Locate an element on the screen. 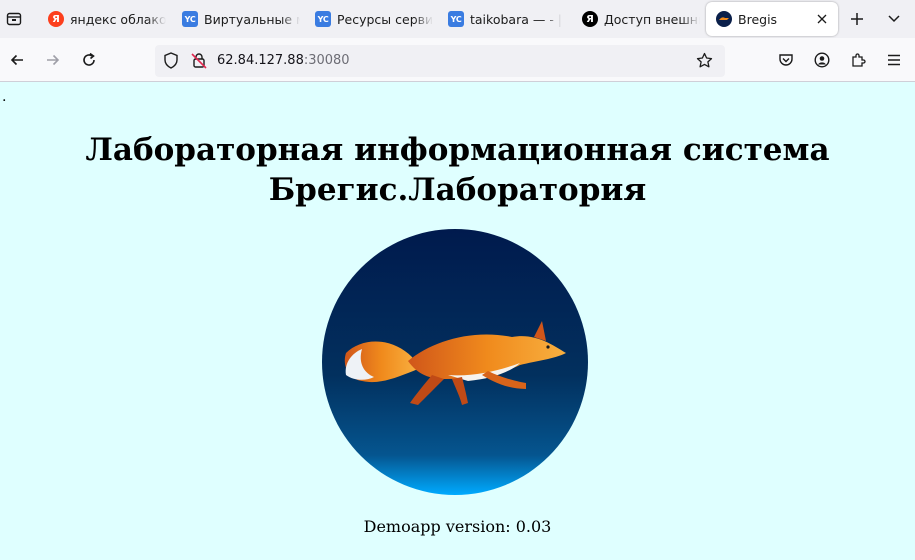 This screenshot has width=915, height=560. stray-text: . is located at coordinates (4, 97).